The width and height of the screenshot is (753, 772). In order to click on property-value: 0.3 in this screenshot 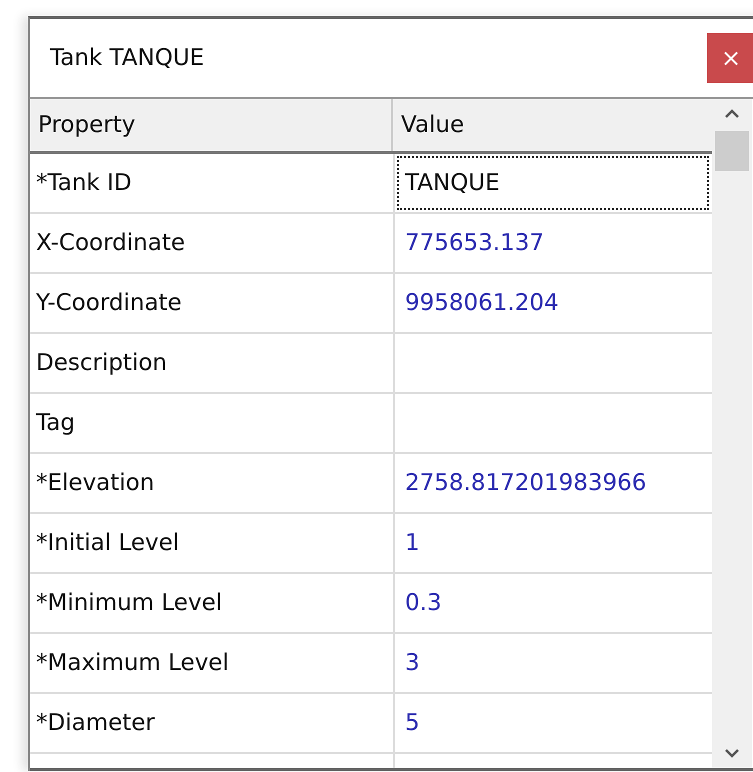, I will do `click(553, 603)`.